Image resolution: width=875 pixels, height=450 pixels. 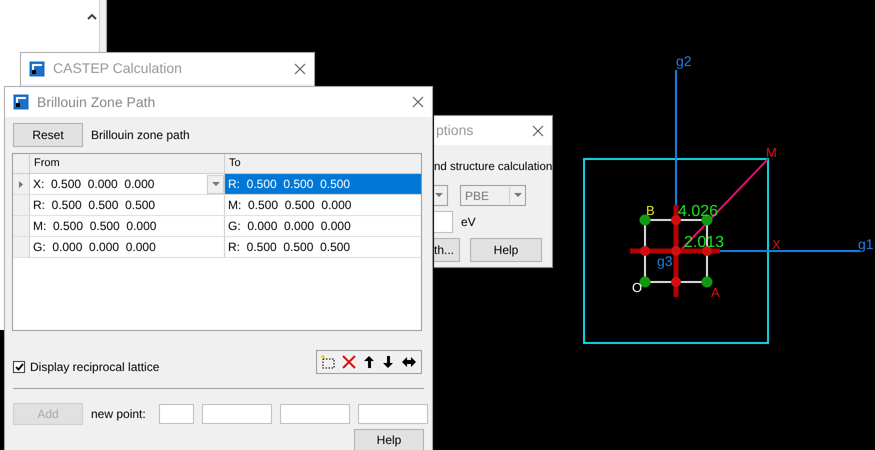 I want to click on row-pointer-icon, so click(x=21, y=184).